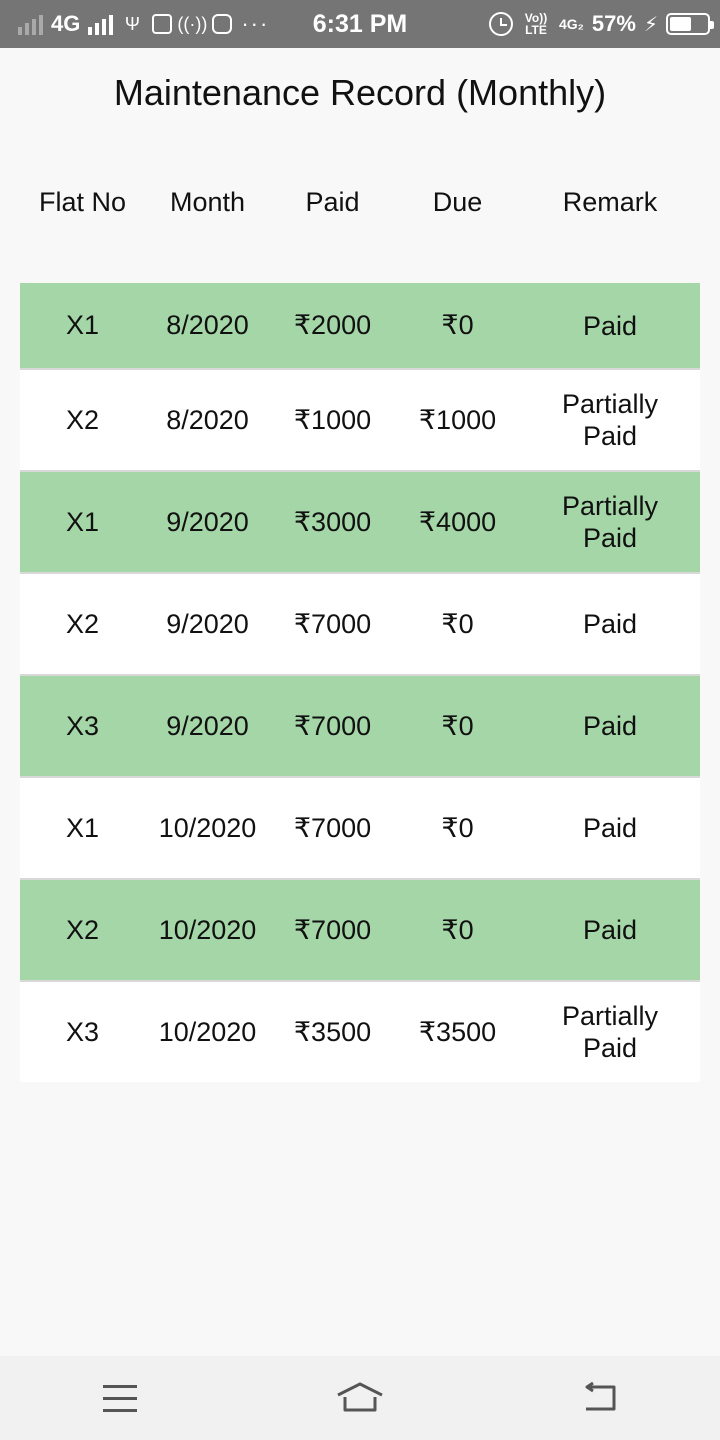  What do you see at coordinates (66, 23) in the screenshot?
I see `network-type-label: 4G` at bounding box center [66, 23].